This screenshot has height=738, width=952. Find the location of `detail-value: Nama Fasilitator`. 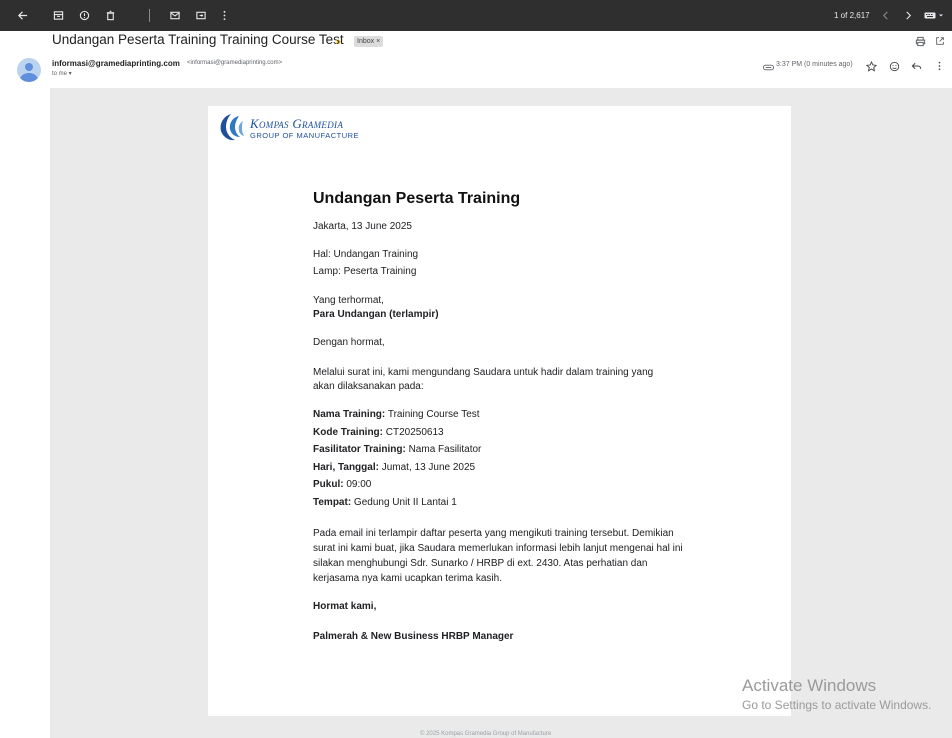

detail-value: Nama Fasilitator is located at coordinates (443, 449).